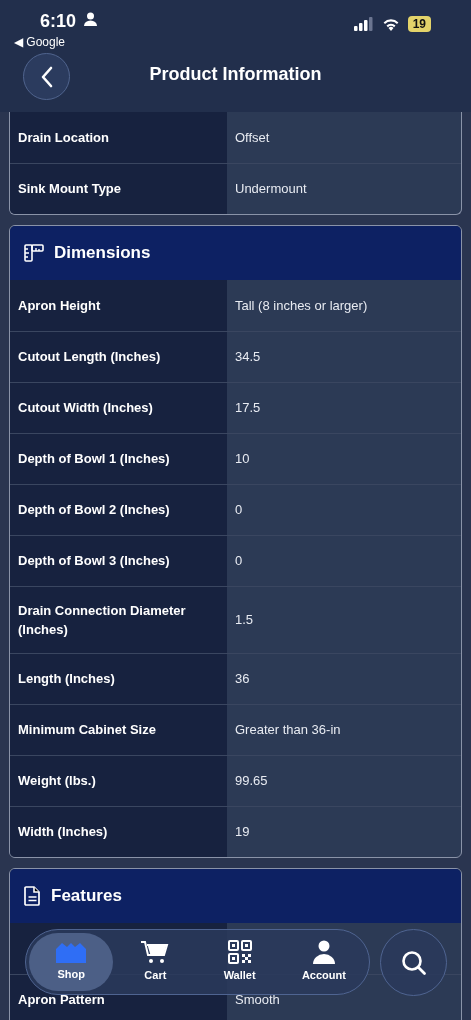 Image resolution: width=471 pixels, height=1020 pixels. I want to click on spec-value: Tall (8 inches or larger), so click(301, 305).